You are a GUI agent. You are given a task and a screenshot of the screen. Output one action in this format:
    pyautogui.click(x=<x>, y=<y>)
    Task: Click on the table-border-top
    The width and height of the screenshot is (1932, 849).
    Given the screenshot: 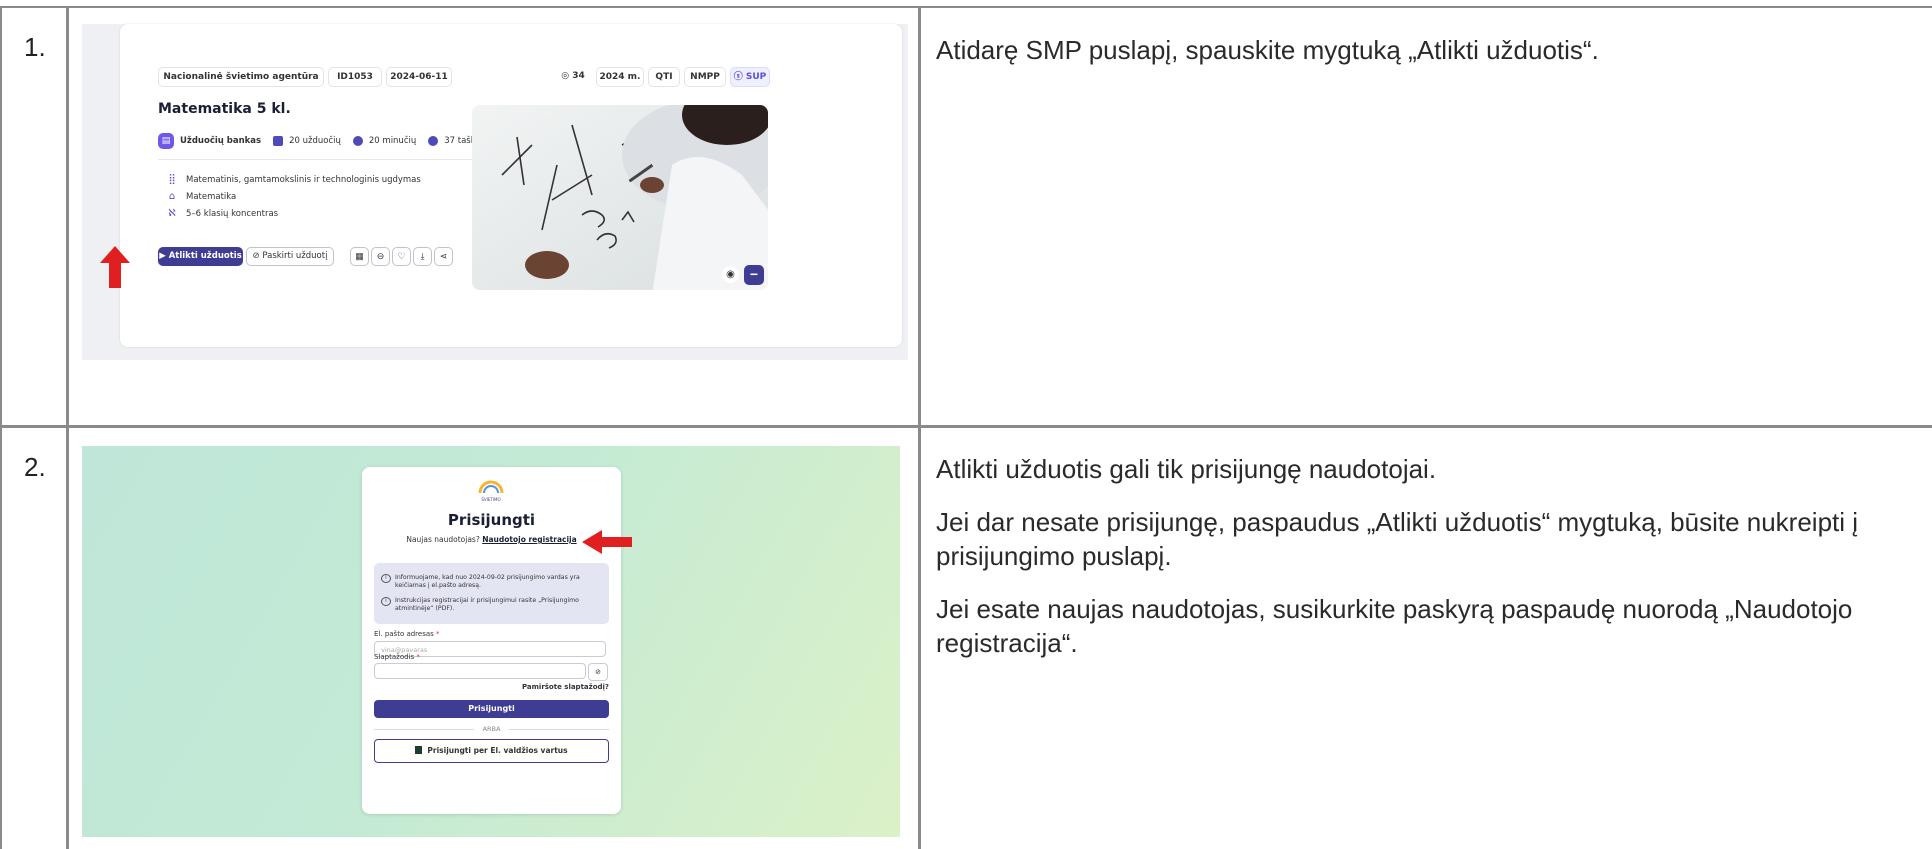 What is the action you would take?
    pyautogui.click(x=966, y=7)
    